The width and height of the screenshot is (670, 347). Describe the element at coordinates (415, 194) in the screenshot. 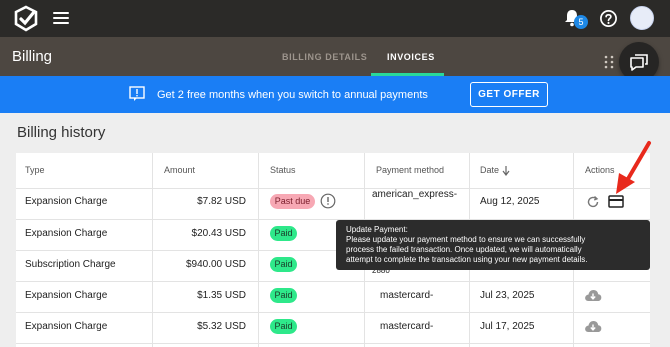

I see `row-1-payment-method: american_express-` at that location.